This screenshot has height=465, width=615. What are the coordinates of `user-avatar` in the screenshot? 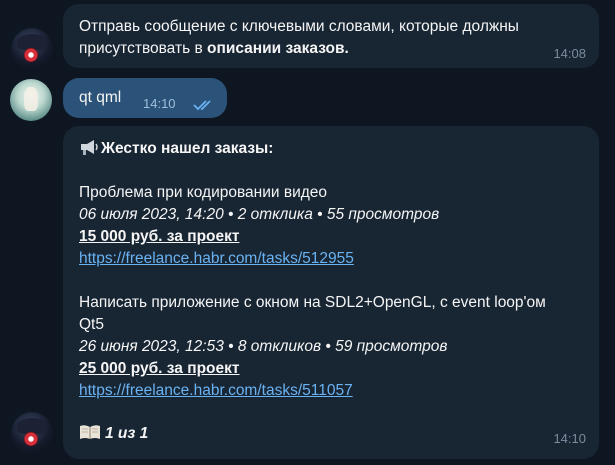 It's located at (31, 100).